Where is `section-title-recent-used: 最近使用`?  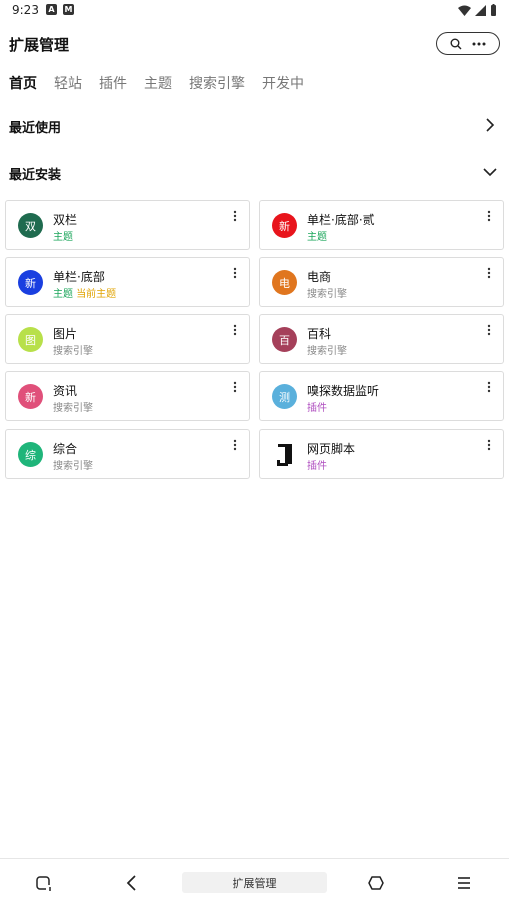
section-title-recent-used: 最近使用 is located at coordinates (35, 126).